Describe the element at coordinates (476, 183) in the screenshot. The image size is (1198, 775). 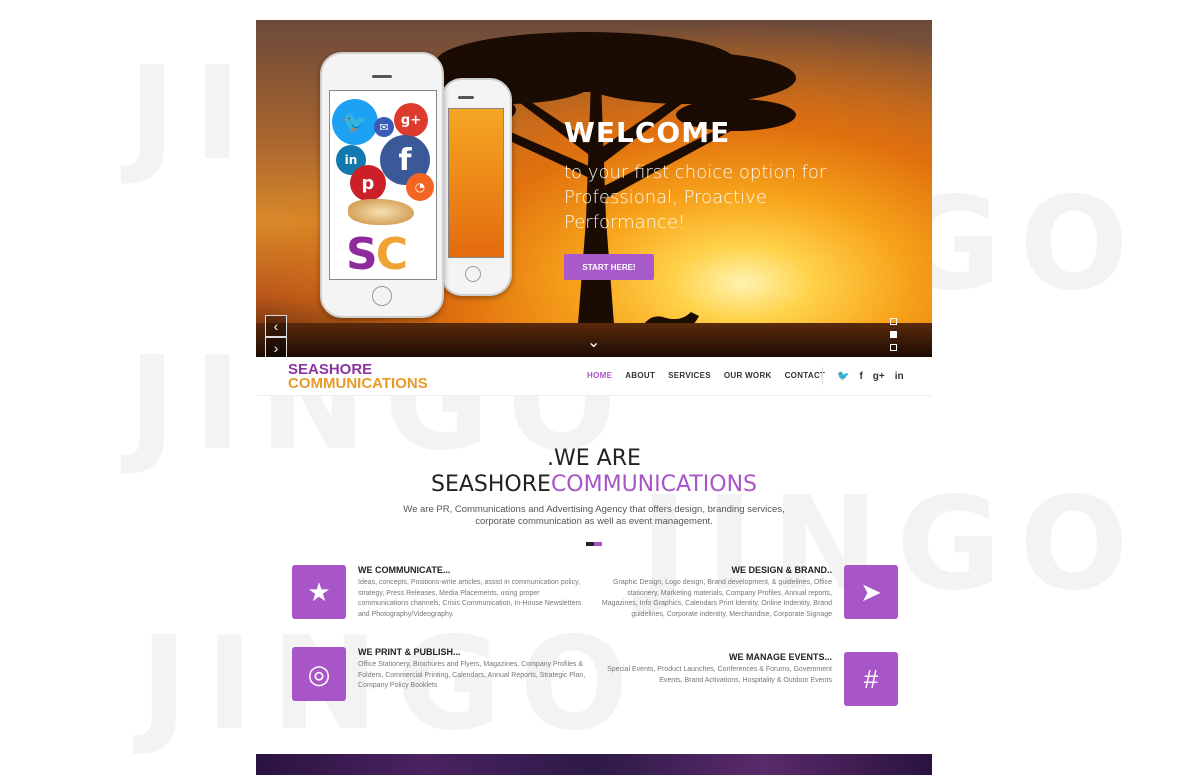
I see `phone-screen` at that location.